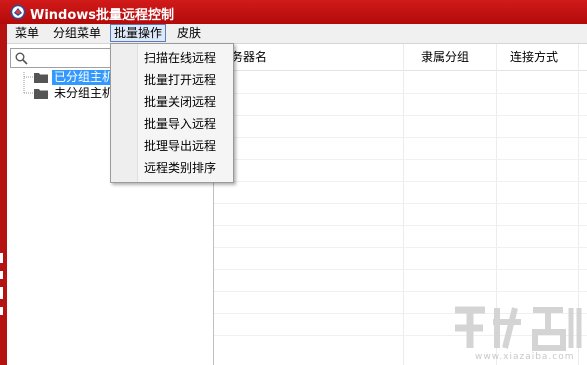 Image resolution: width=587 pixels, height=365 pixels. Describe the element at coordinates (61, 58) in the screenshot. I see `search-input` at that location.